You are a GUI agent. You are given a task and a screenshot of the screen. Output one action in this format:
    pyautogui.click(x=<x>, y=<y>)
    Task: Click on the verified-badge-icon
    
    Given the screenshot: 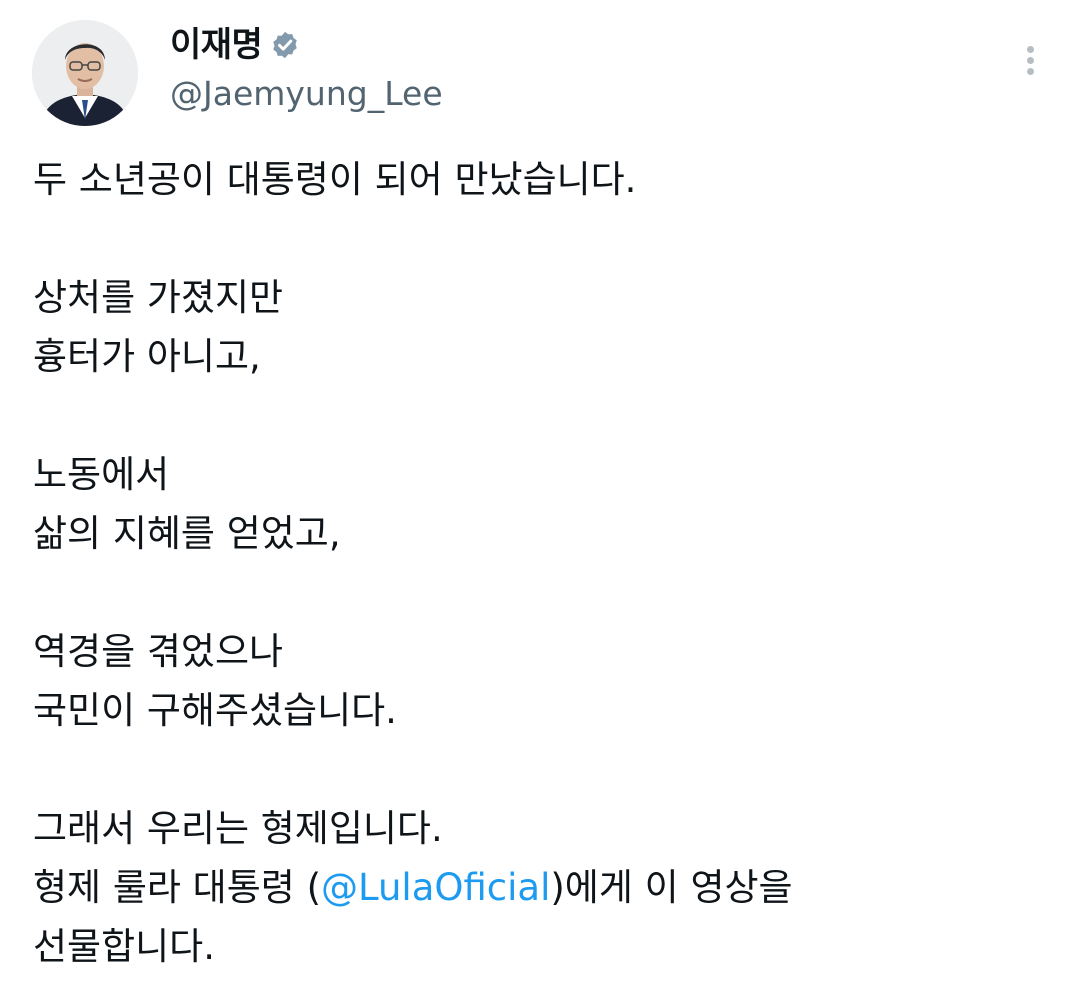 What is the action you would take?
    pyautogui.click(x=285, y=45)
    